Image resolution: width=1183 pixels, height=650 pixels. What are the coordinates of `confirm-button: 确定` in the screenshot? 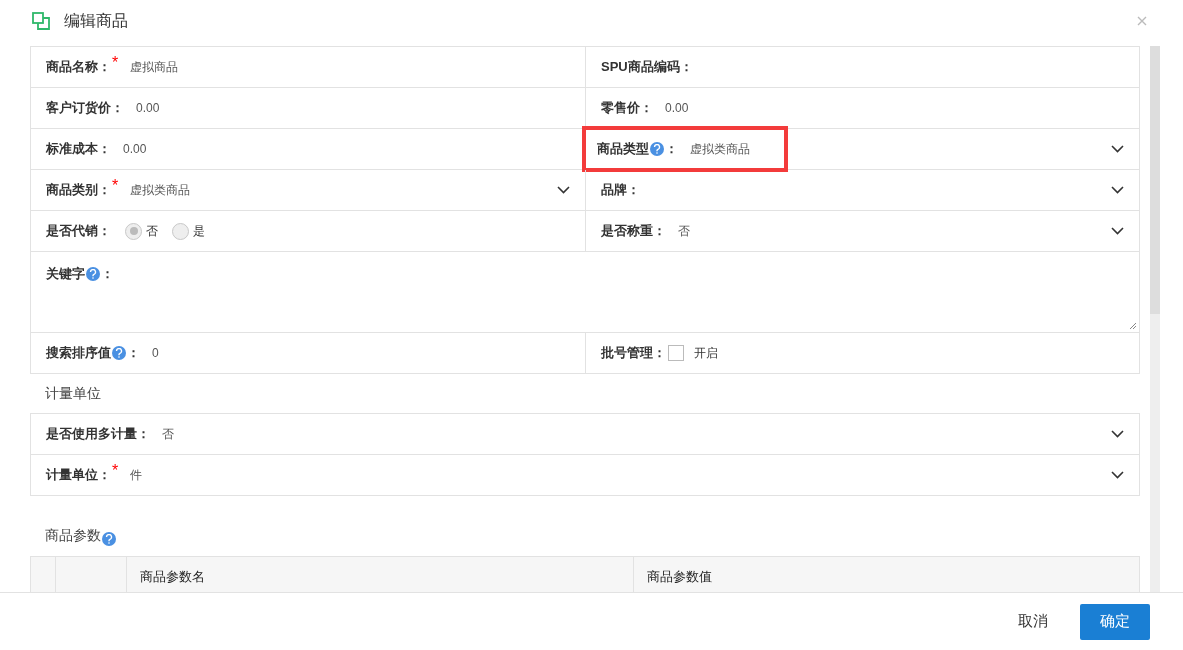 It's located at (1115, 621).